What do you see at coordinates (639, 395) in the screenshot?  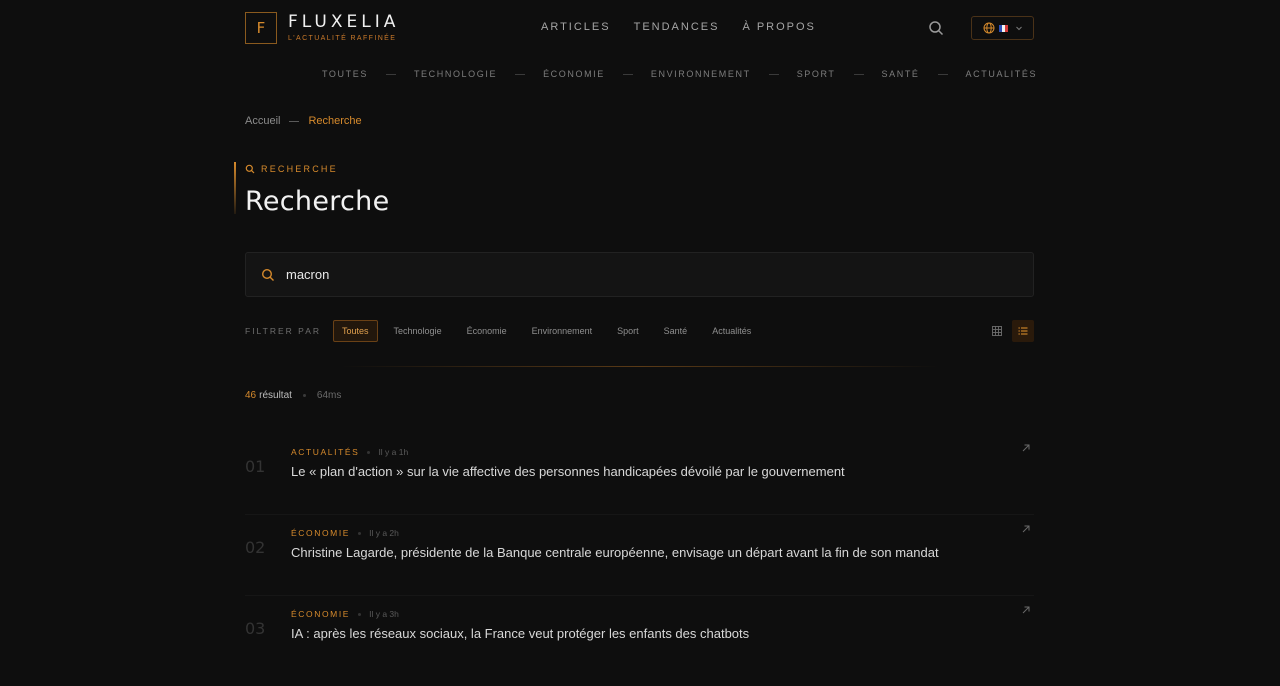 I see `result-stats: 46 résultat 64ms` at bounding box center [639, 395].